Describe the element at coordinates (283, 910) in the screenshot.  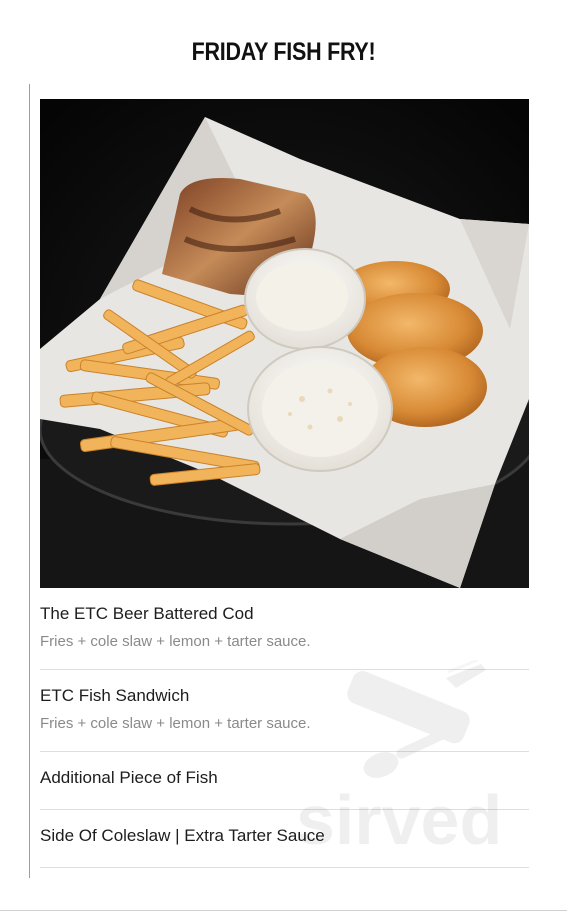
I see `page-bottom-divider` at that location.